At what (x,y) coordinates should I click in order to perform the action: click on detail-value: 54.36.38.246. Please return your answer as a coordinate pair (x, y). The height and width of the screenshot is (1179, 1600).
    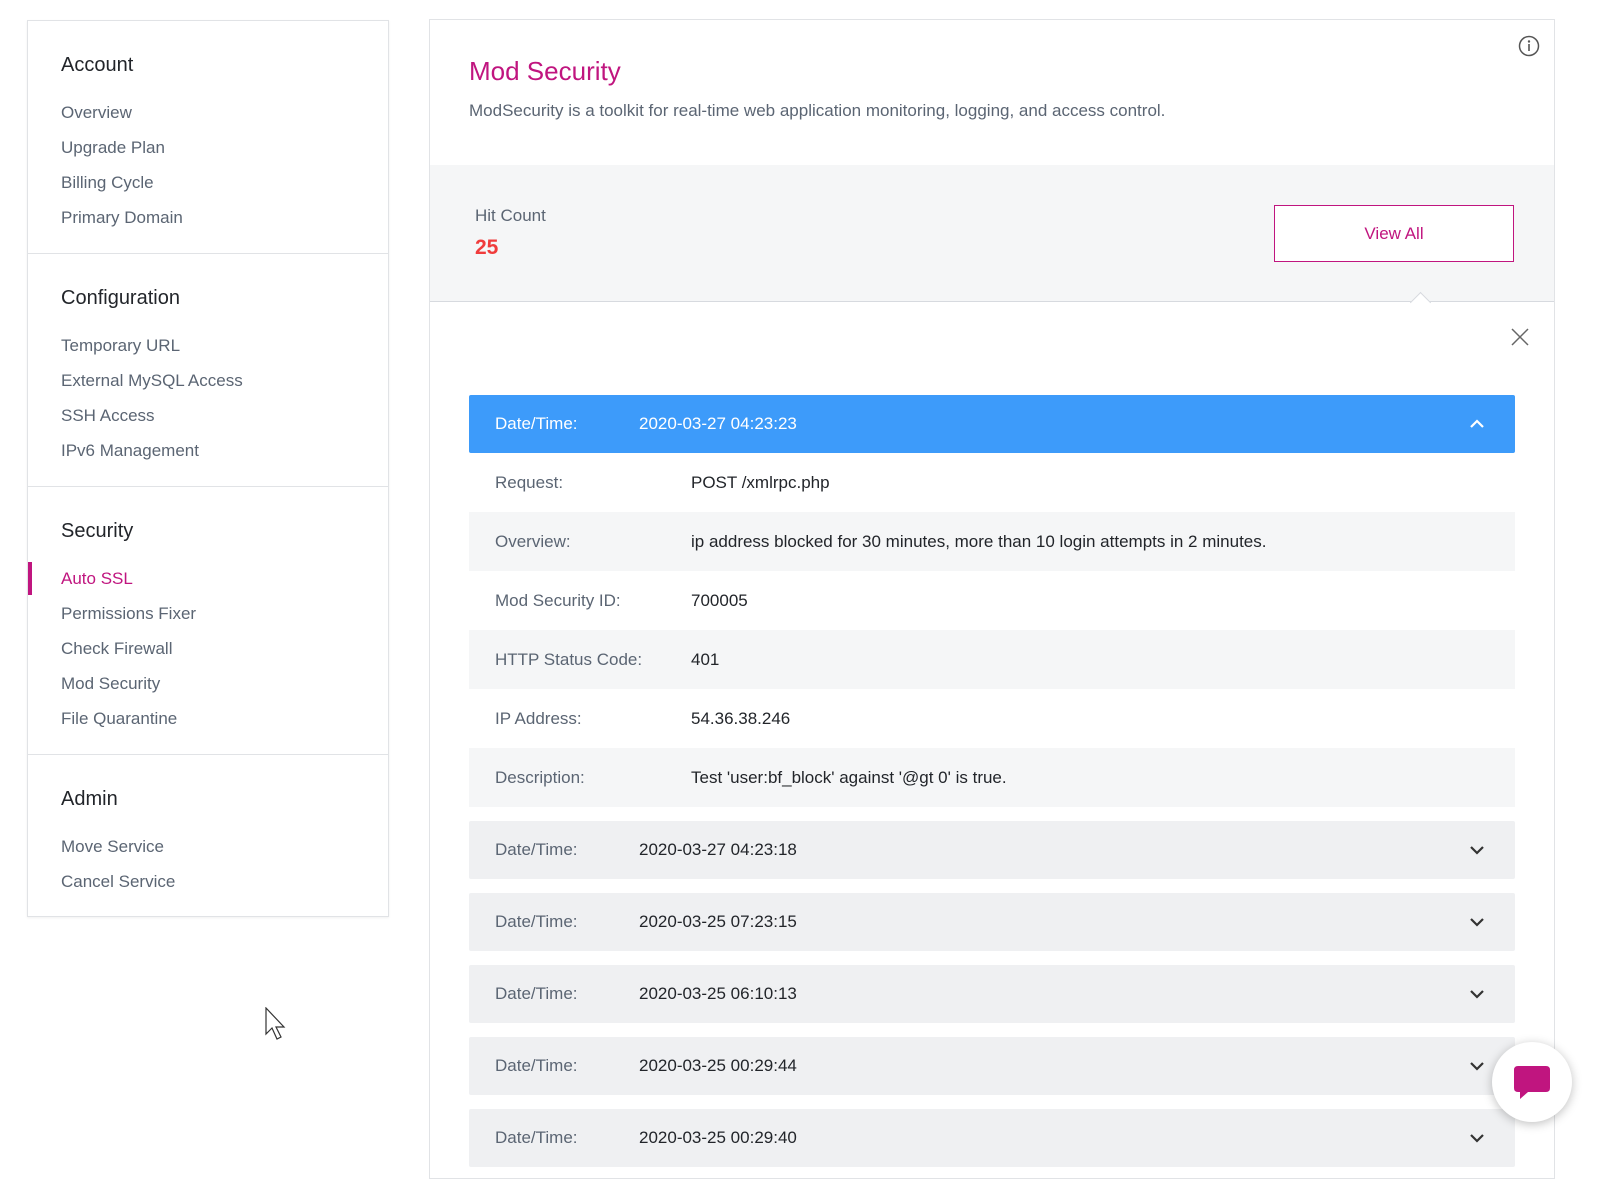
    Looking at the image, I should click on (741, 718).